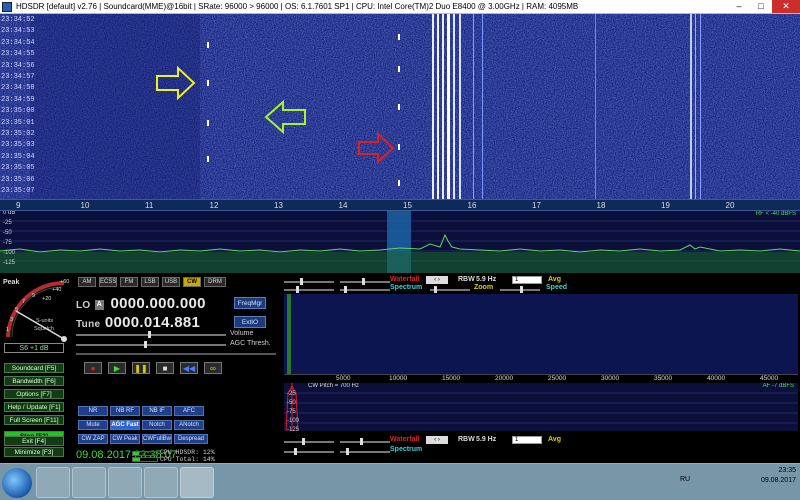 The width and height of the screenshot is (800, 500). Describe the element at coordinates (34, 441) in the screenshot. I see `exit-button: Exit [F4]` at that location.